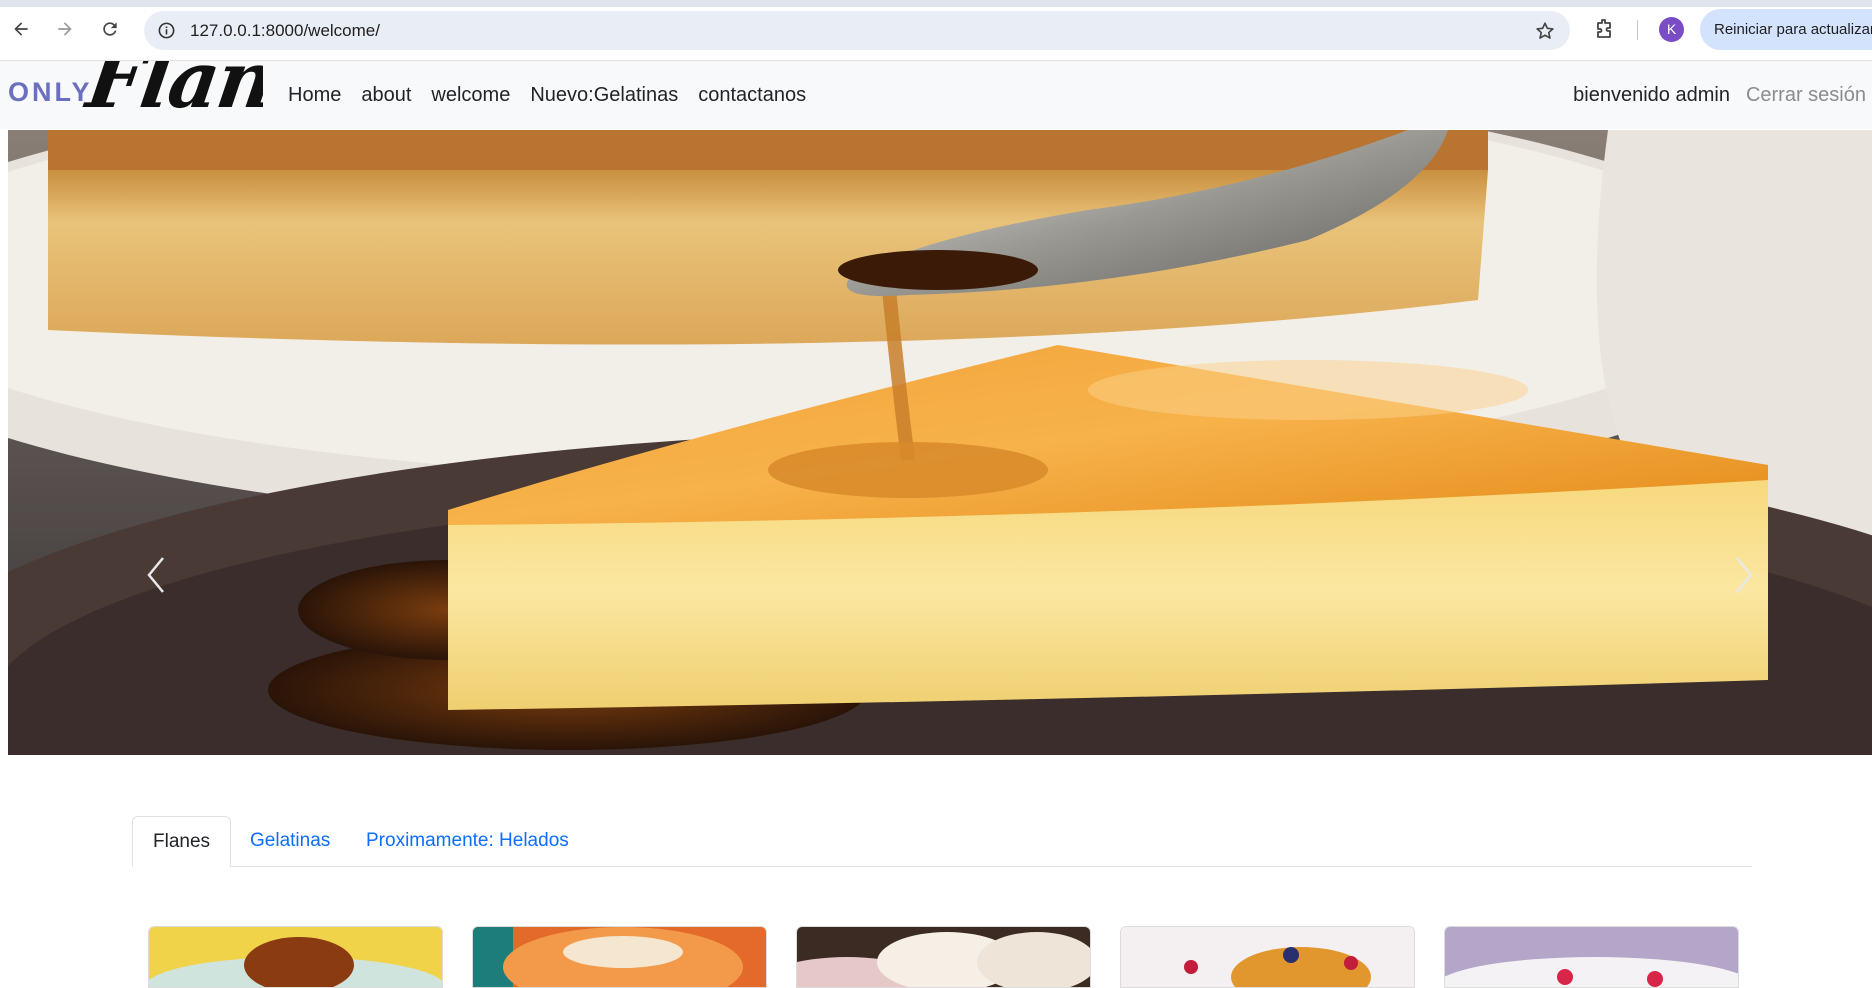 Image resolution: width=1872 pixels, height=988 pixels. I want to click on arrow-right-icon, so click(65, 29).